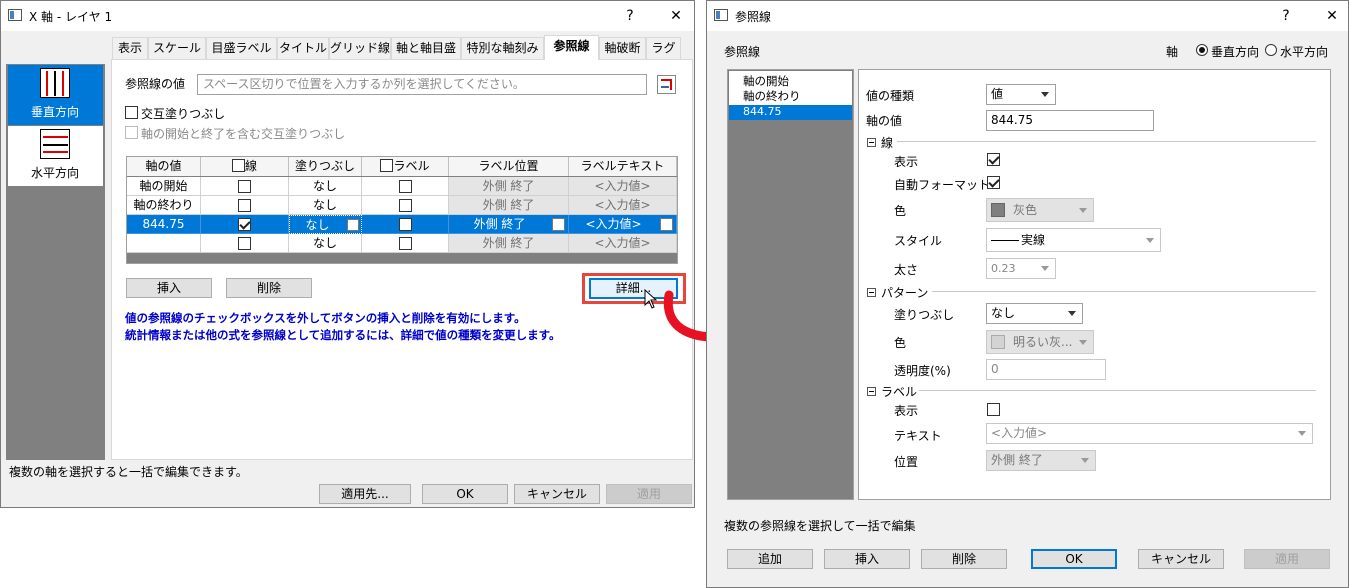 The height and width of the screenshot is (588, 1349). What do you see at coordinates (1021, 268) in the screenshot?
I see `width-select: 0.23` at bounding box center [1021, 268].